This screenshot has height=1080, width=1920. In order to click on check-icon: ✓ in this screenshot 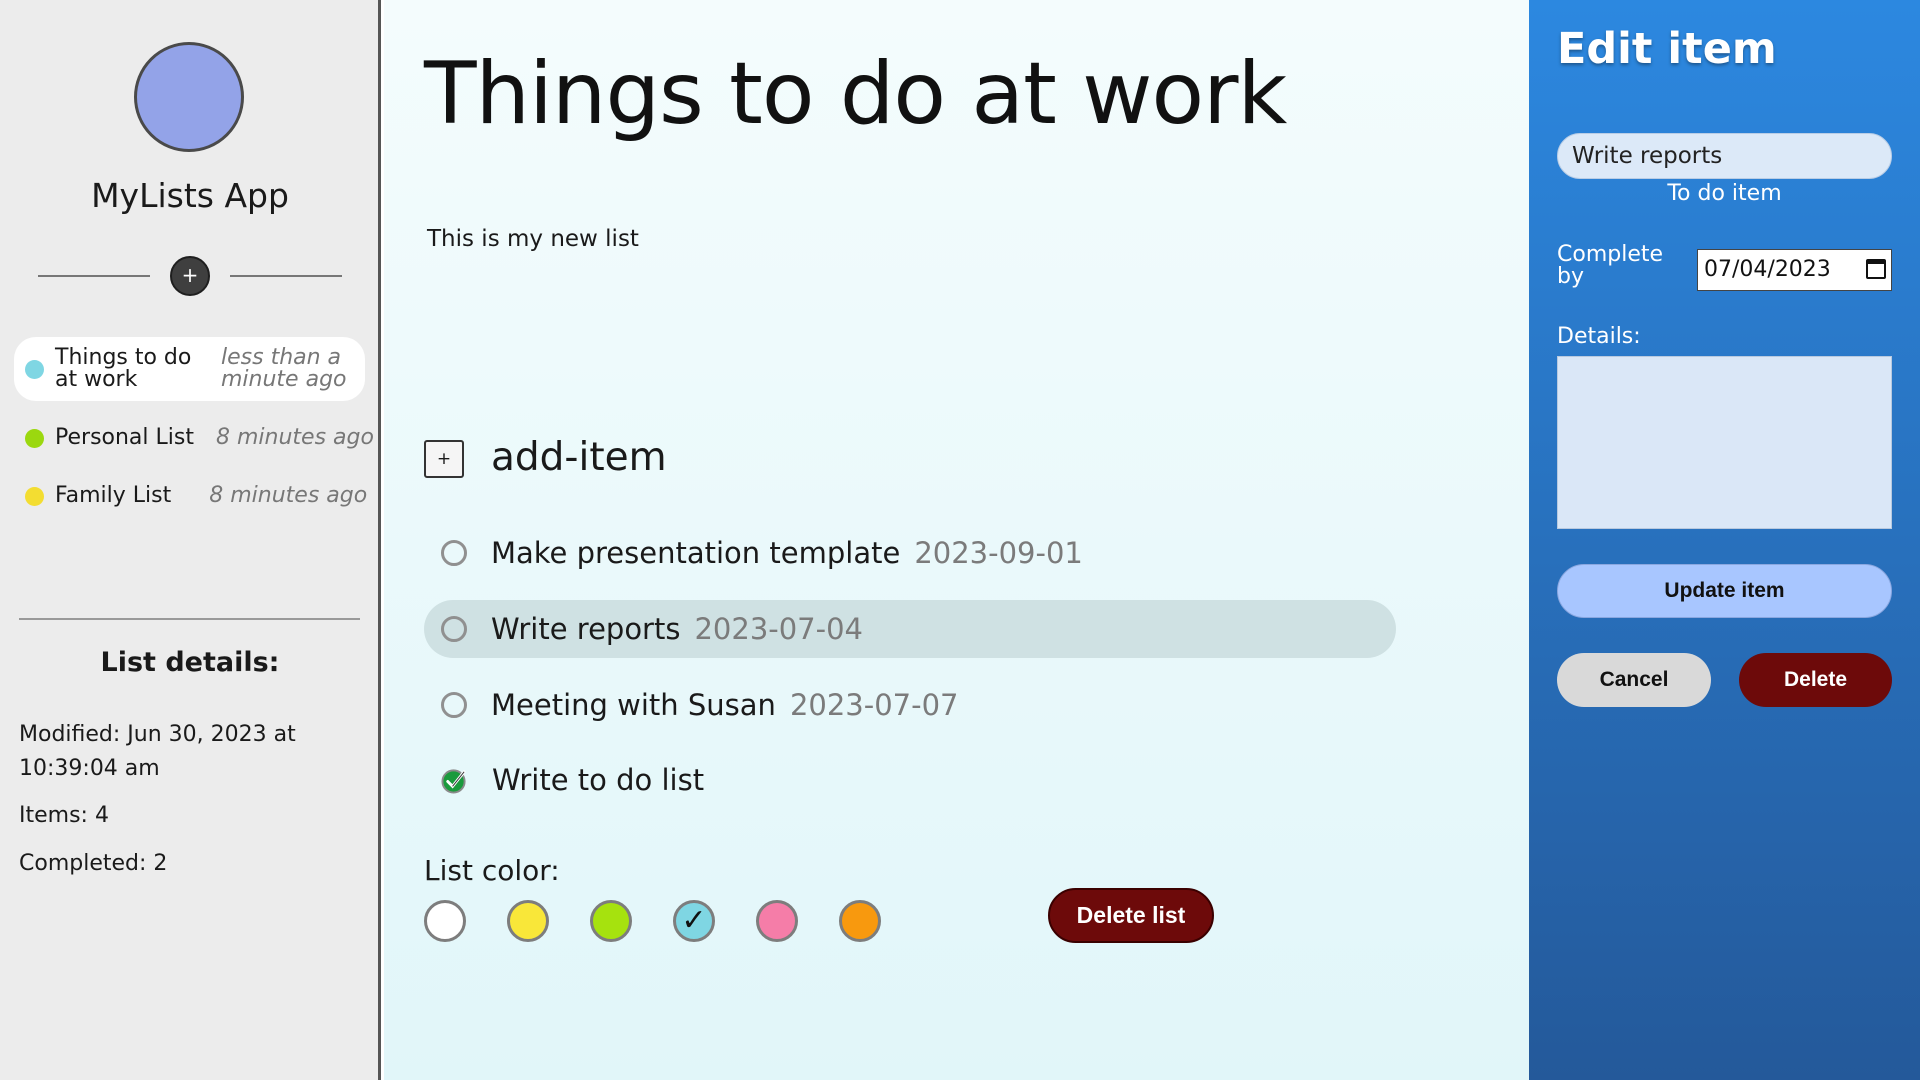, I will do `click(694, 920)`.